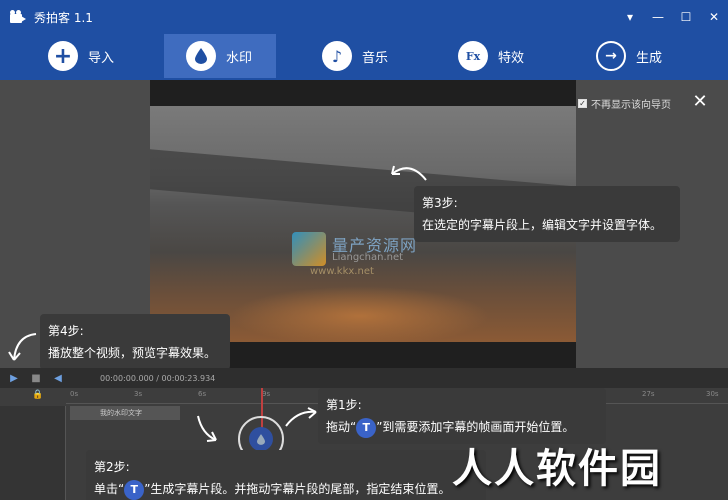 The image size is (728, 500). What do you see at coordinates (266, 394) in the screenshot?
I see `ruler-tick: 9s` at bounding box center [266, 394].